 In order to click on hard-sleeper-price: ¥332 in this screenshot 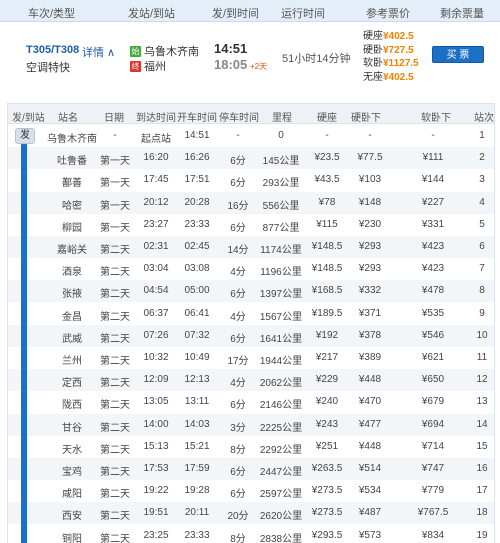, I will do `click(370, 291)`.